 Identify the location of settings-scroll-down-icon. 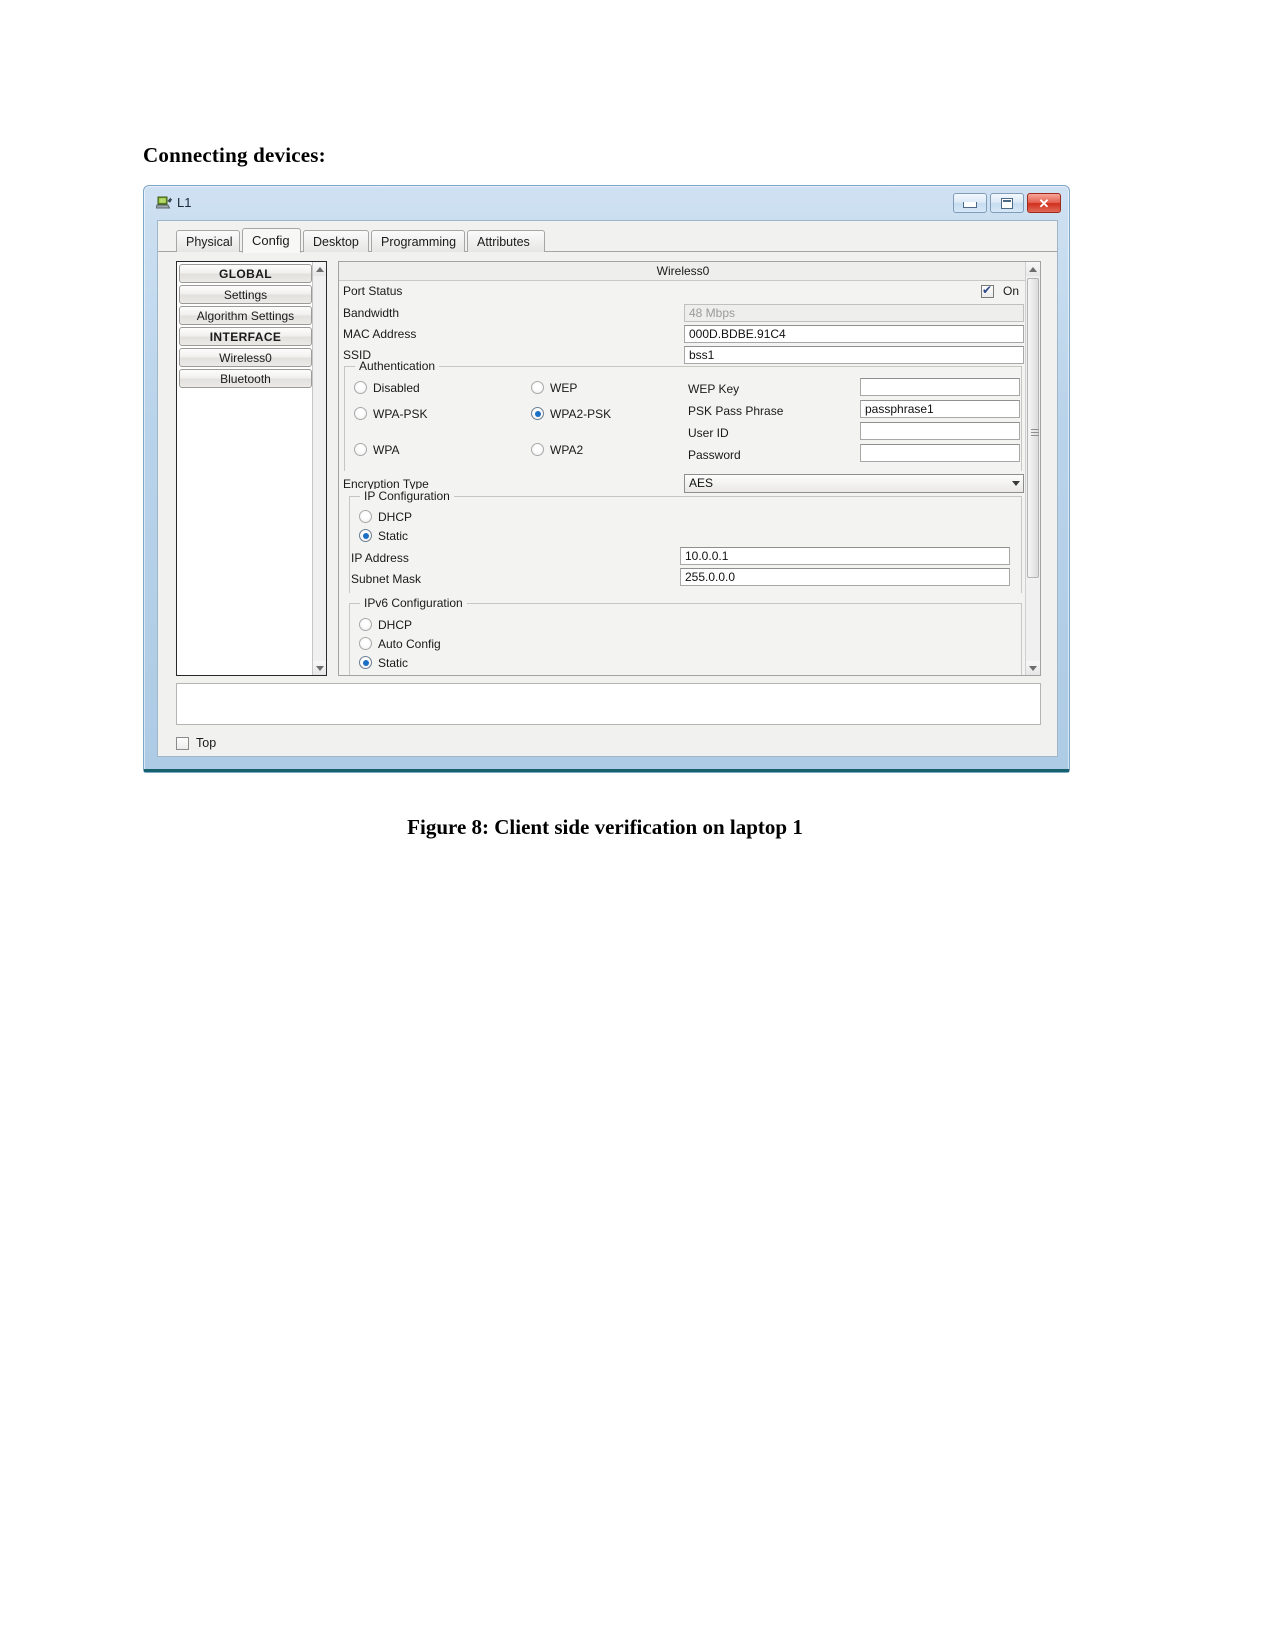
(1033, 668).